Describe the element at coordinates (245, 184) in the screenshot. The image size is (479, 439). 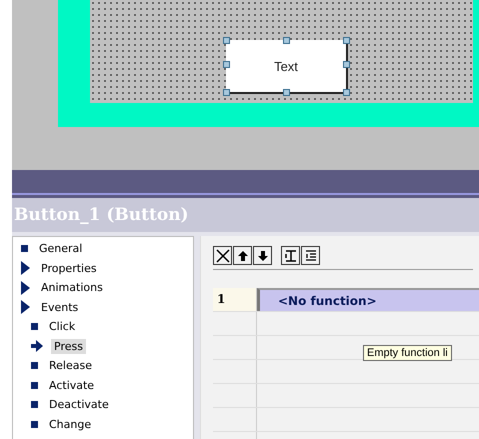
I see `splitter-bar` at that location.